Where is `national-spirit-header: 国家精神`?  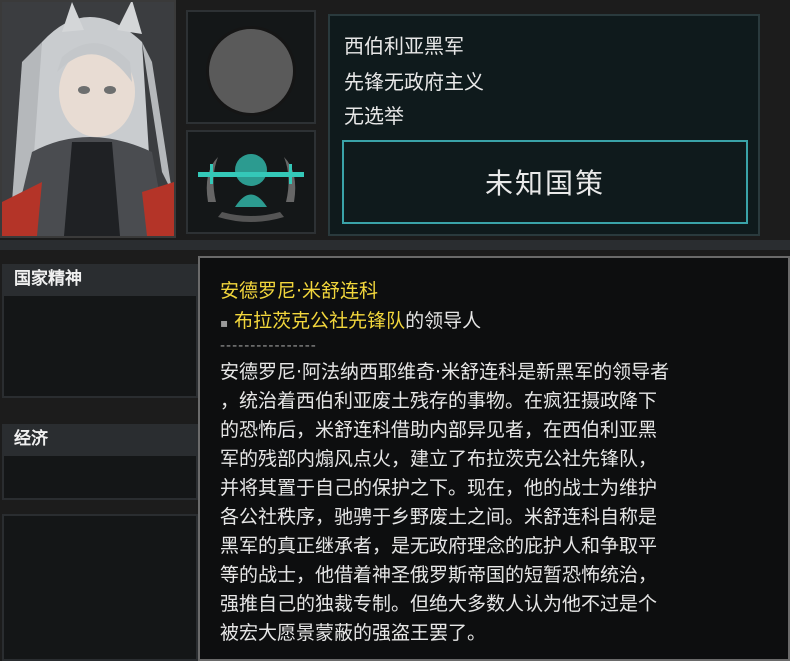 national-spirit-header: 国家精神 is located at coordinates (100, 279).